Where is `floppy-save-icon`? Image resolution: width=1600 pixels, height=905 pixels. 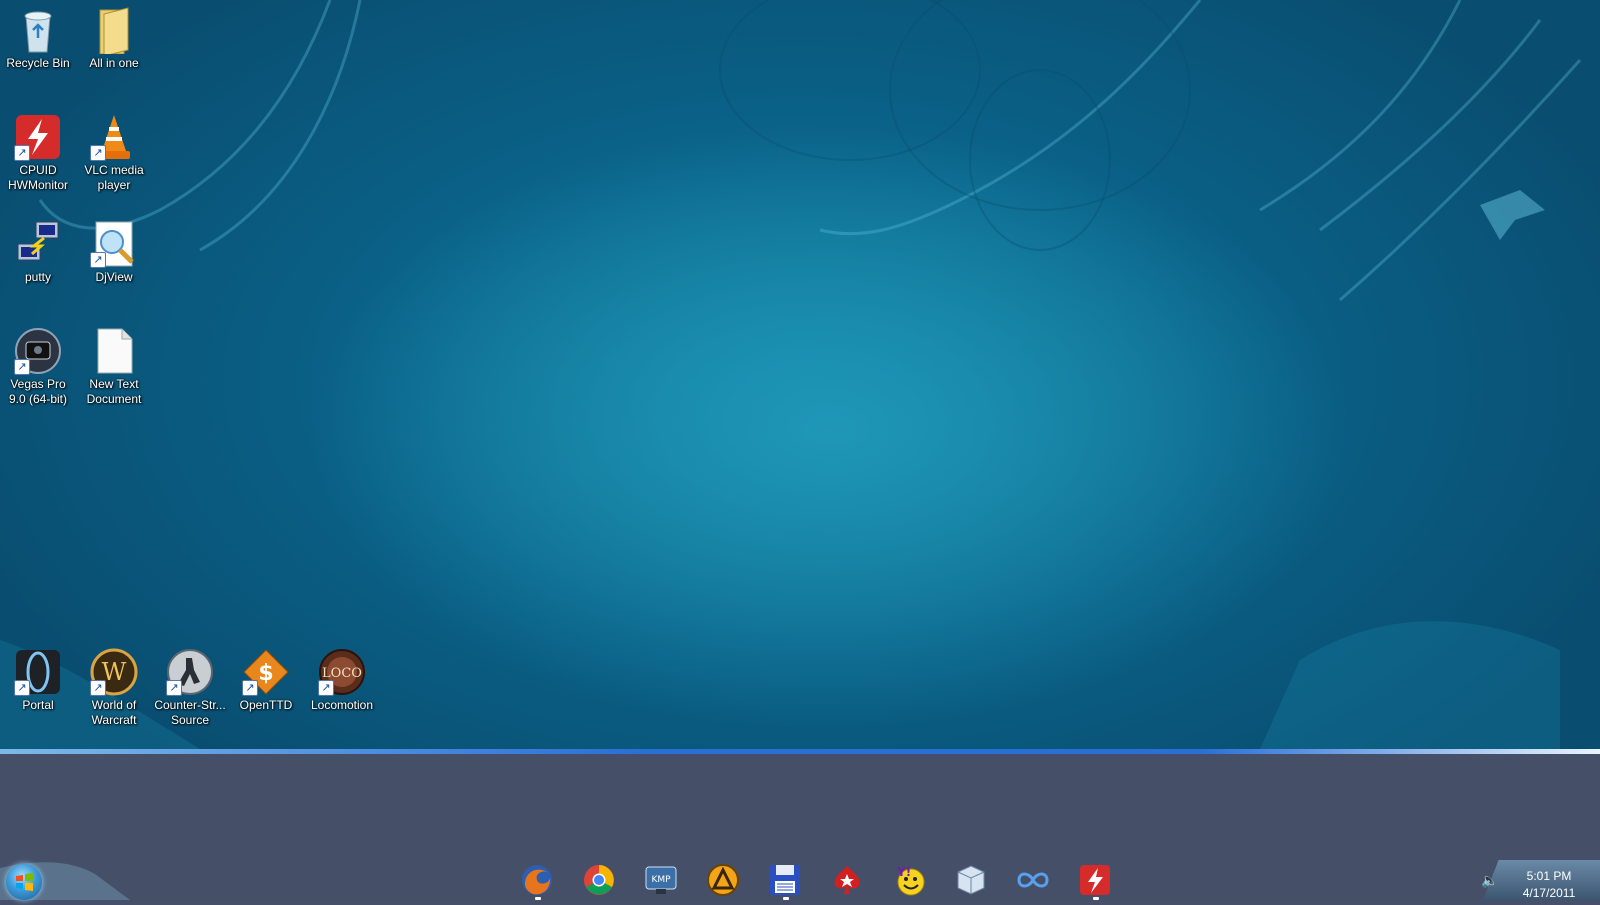
floppy-save-icon is located at coordinates (785, 880).